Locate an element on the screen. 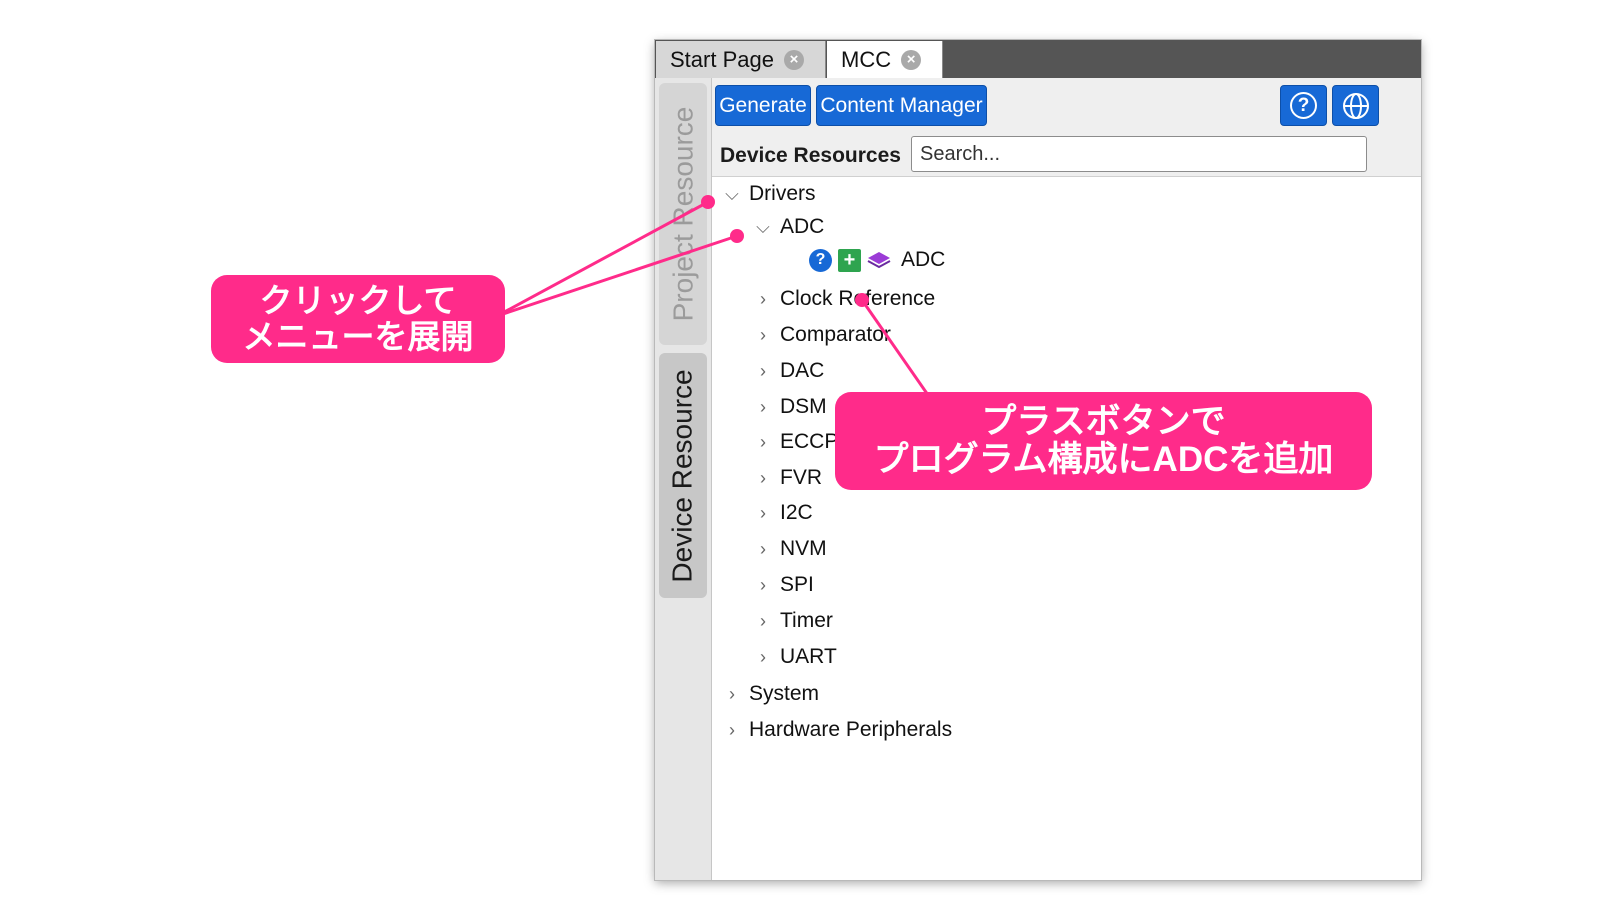 This screenshot has height=914, width=1624. annotation-text: プログラム構成にADCを追加 is located at coordinates (1103, 459).